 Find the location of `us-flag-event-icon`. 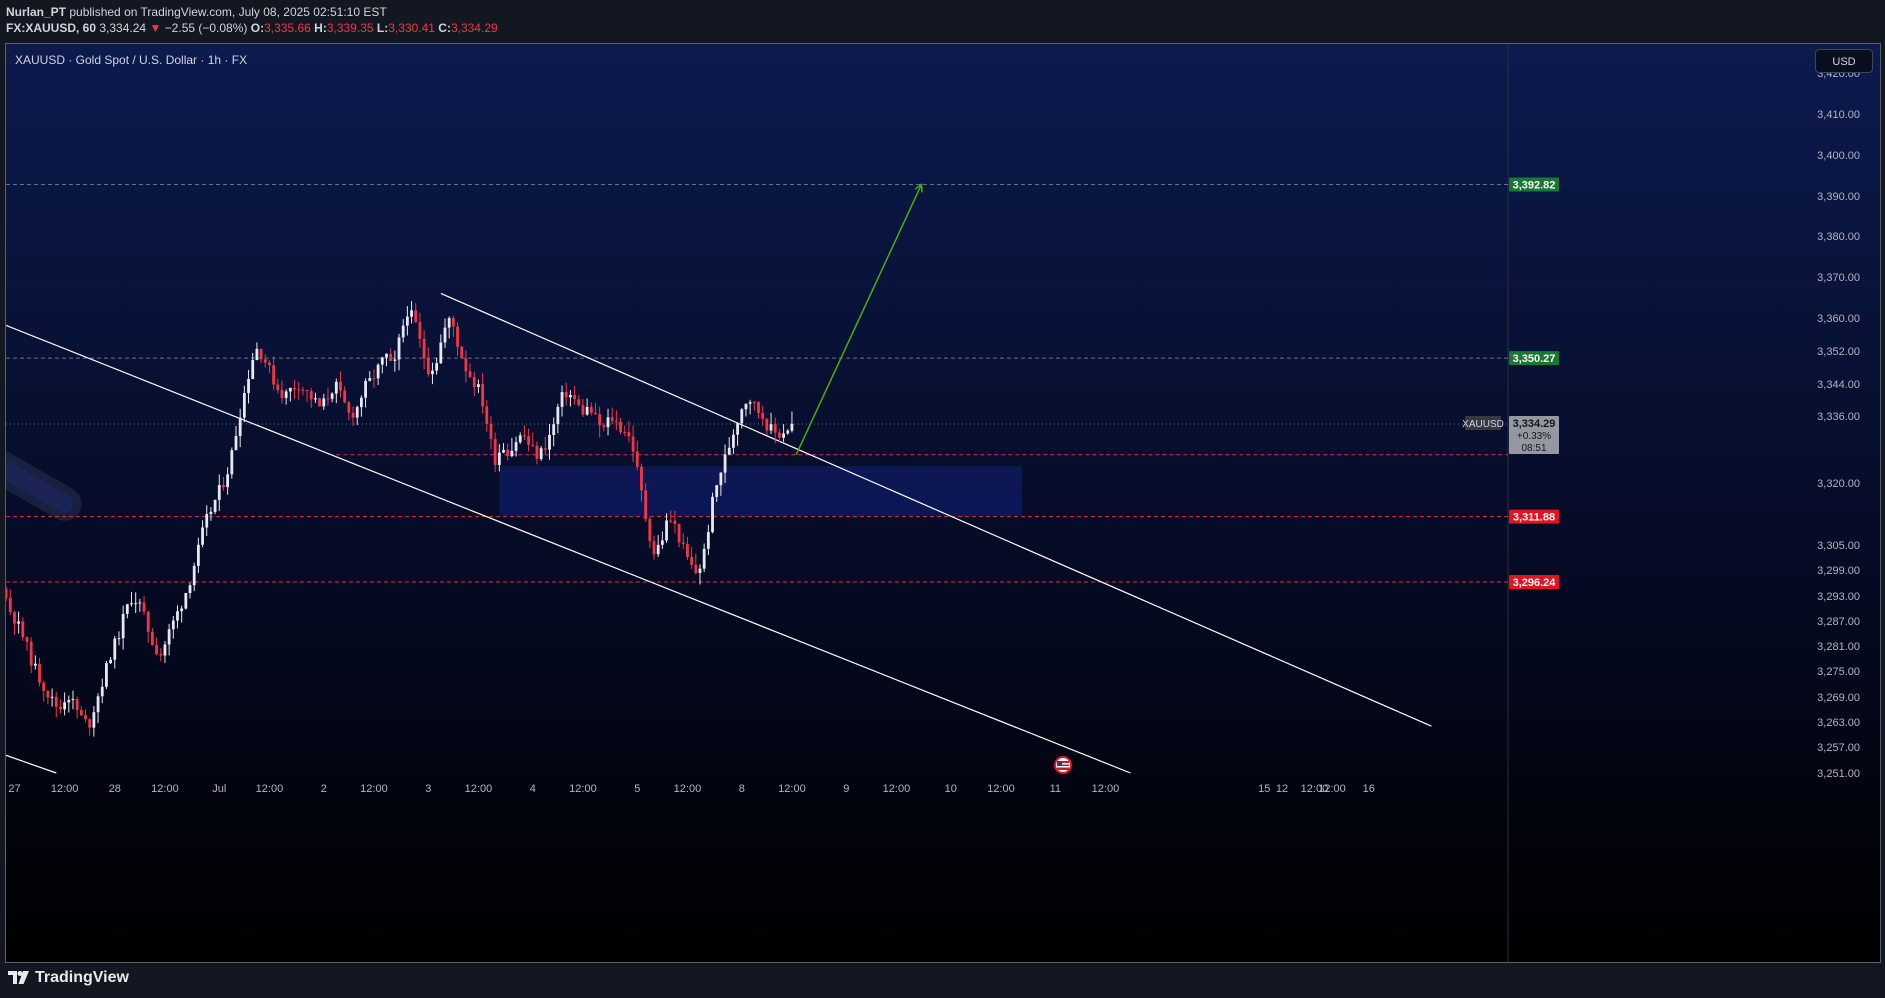

us-flag-event-icon is located at coordinates (1063, 765).